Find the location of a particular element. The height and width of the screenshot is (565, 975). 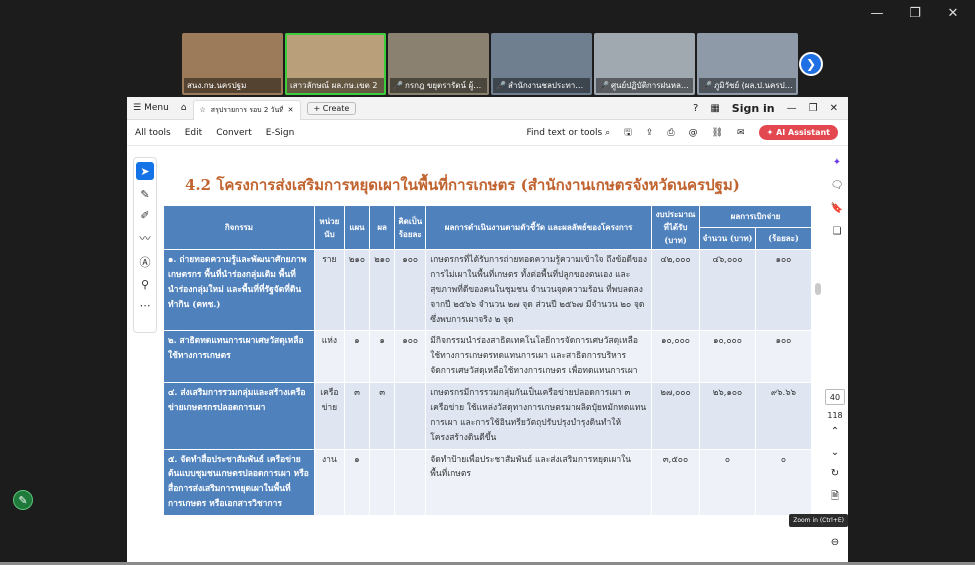

bookmarks-panel-icon: 🔖 is located at coordinates (837, 208).